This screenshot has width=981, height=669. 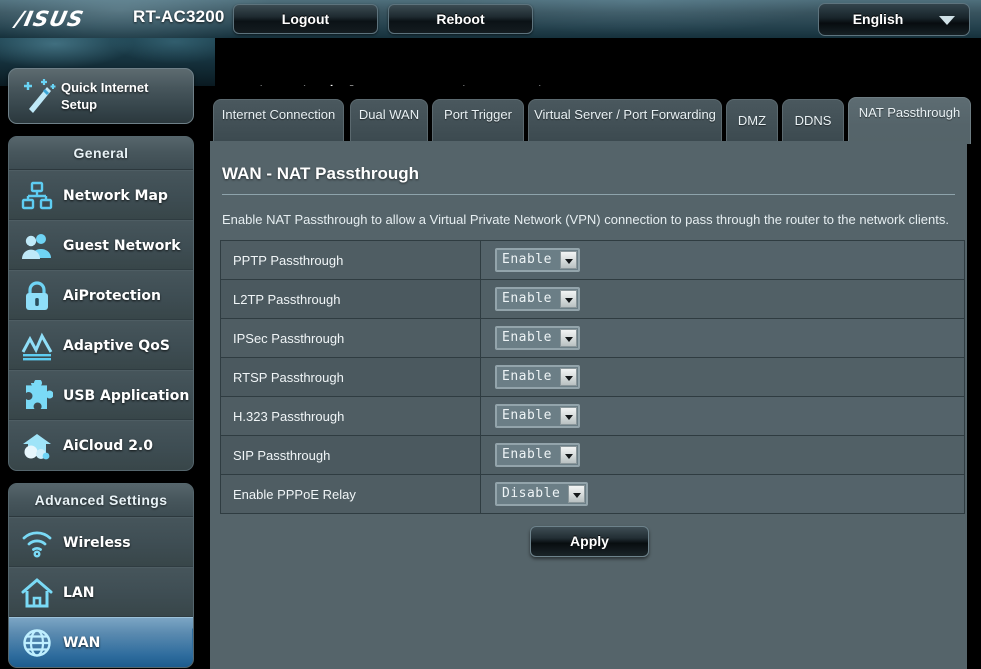 I want to click on setting-label: RTSP Passthrough, so click(x=350, y=377).